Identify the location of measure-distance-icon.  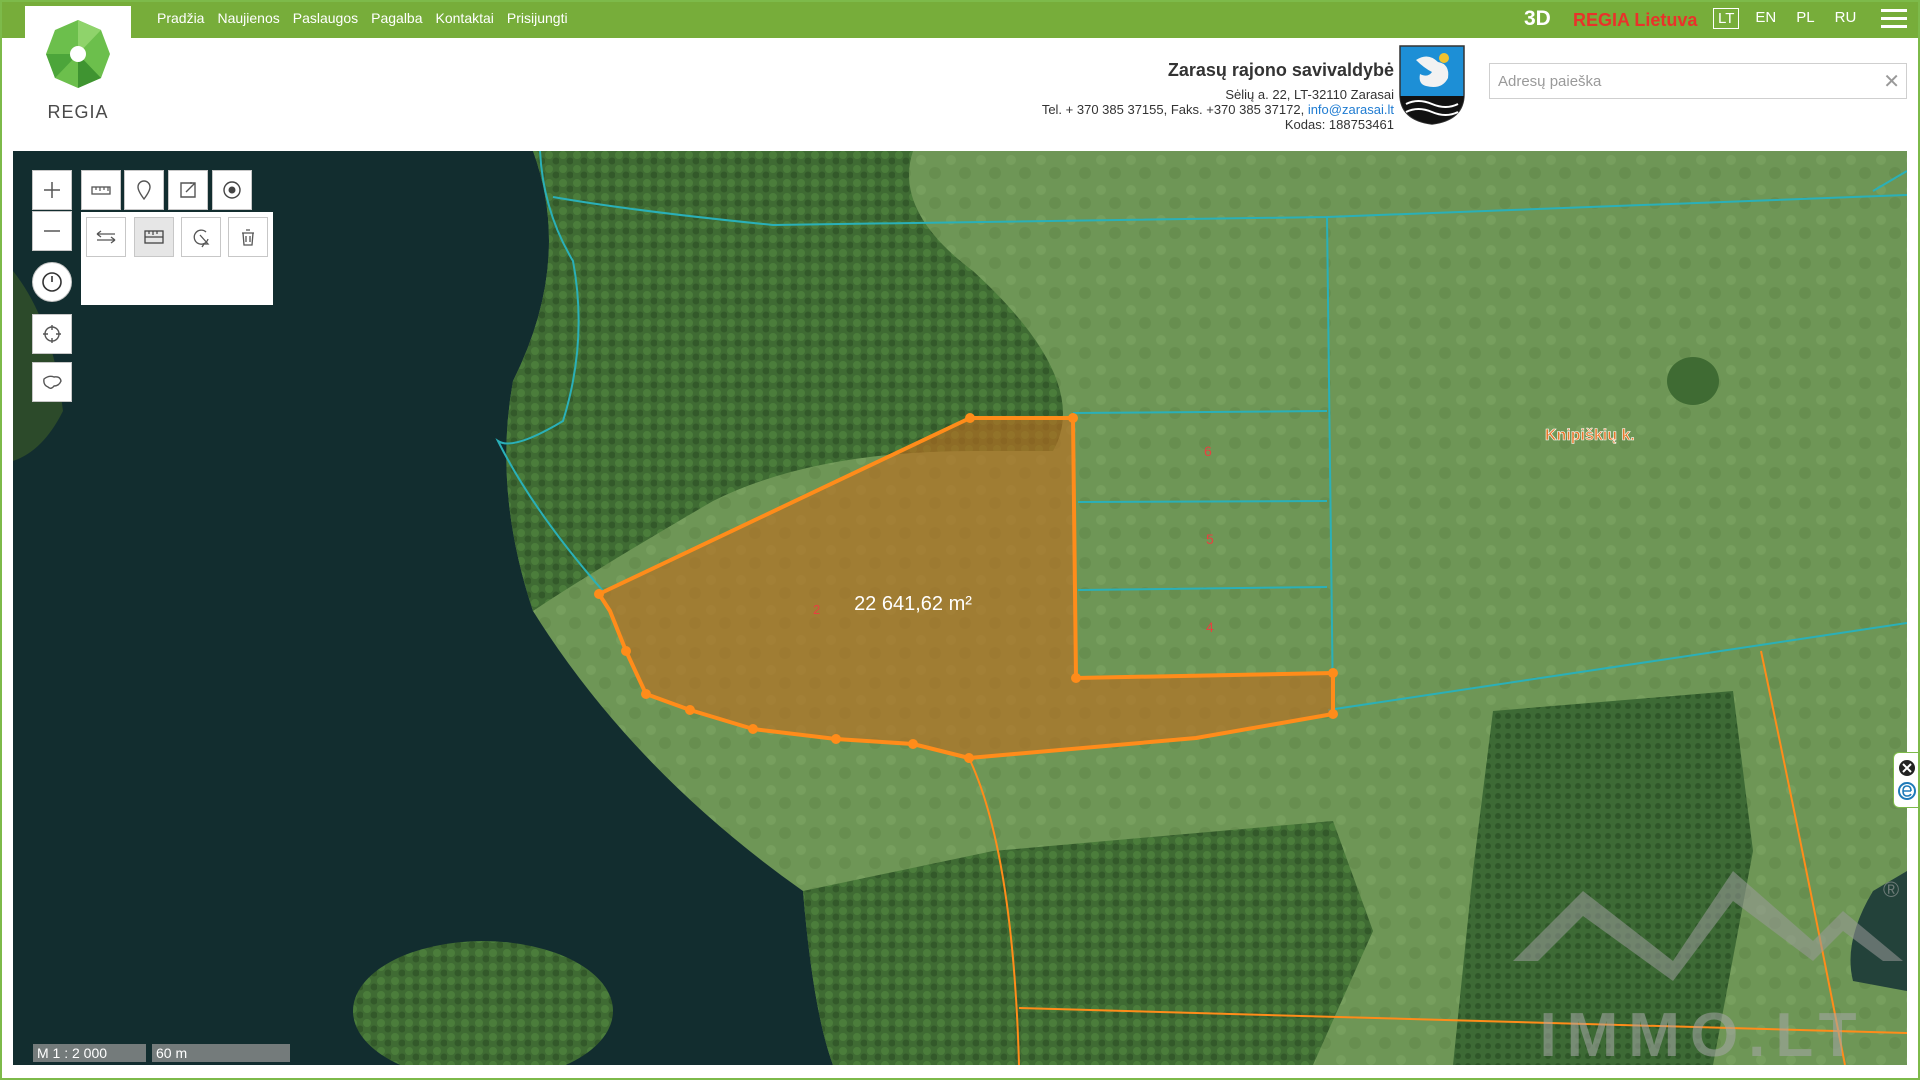
(106, 237).